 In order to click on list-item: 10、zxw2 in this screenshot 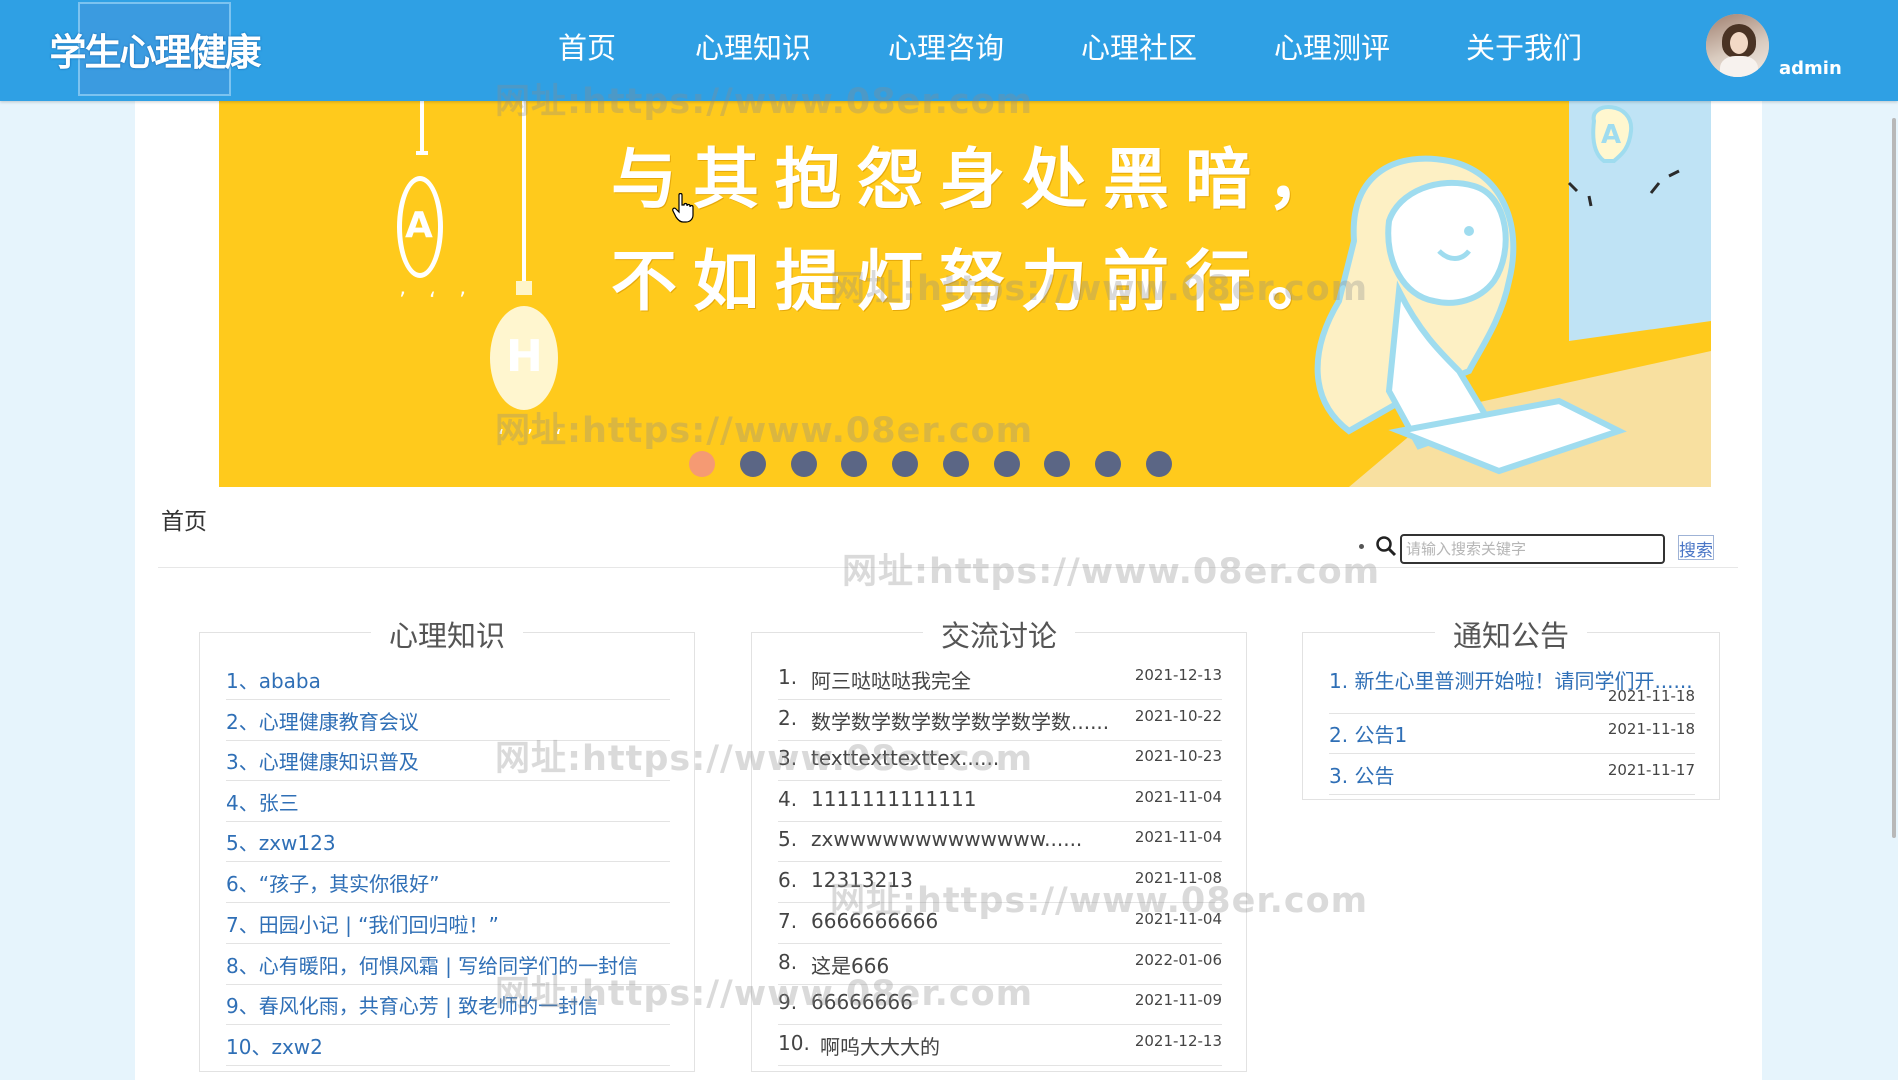, I will do `click(448, 1045)`.